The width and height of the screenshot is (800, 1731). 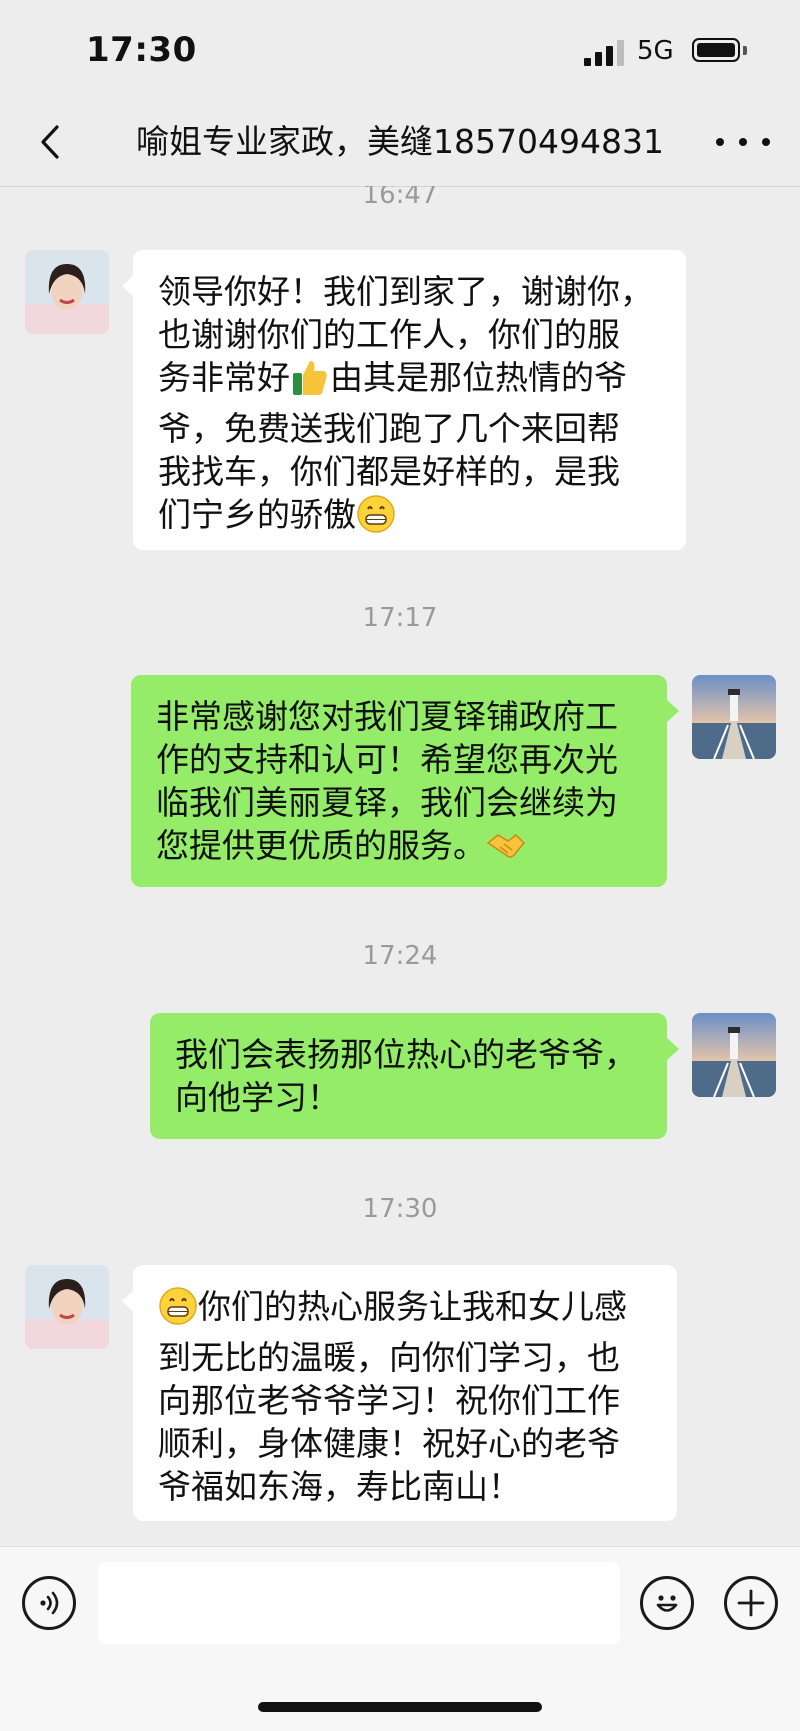 What do you see at coordinates (405, 291) in the screenshot?
I see `message-line: 领导你好！我们到家了，谢谢你，` at bounding box center [405, 291].